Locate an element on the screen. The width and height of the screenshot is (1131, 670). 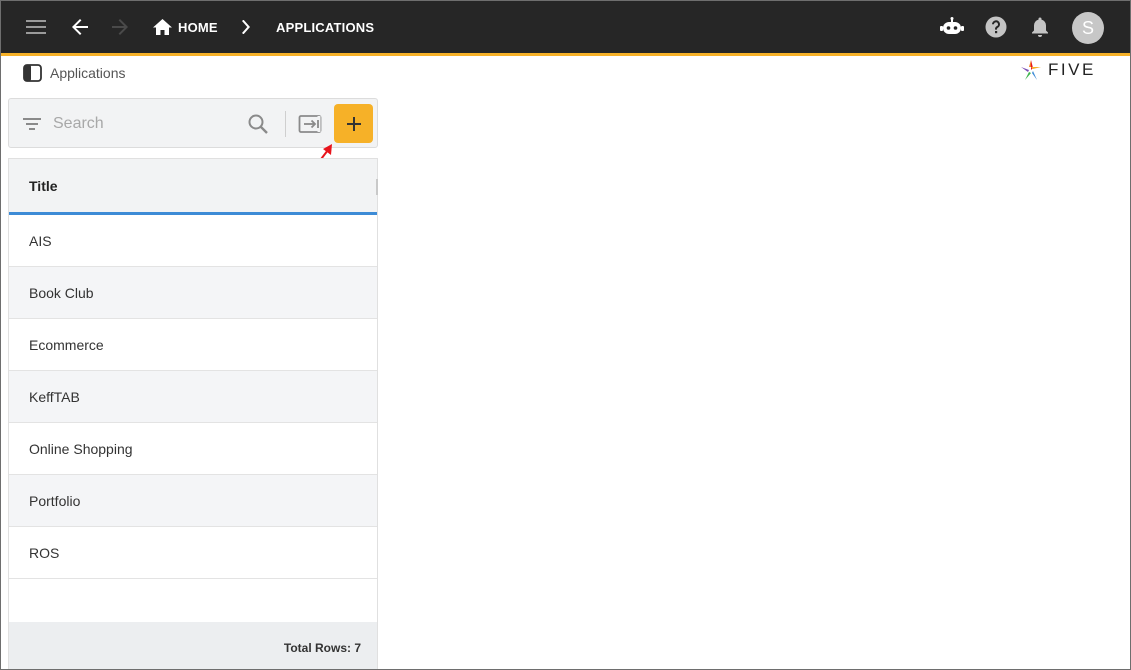
list-item: AIS is located at coordinates (193, 241).